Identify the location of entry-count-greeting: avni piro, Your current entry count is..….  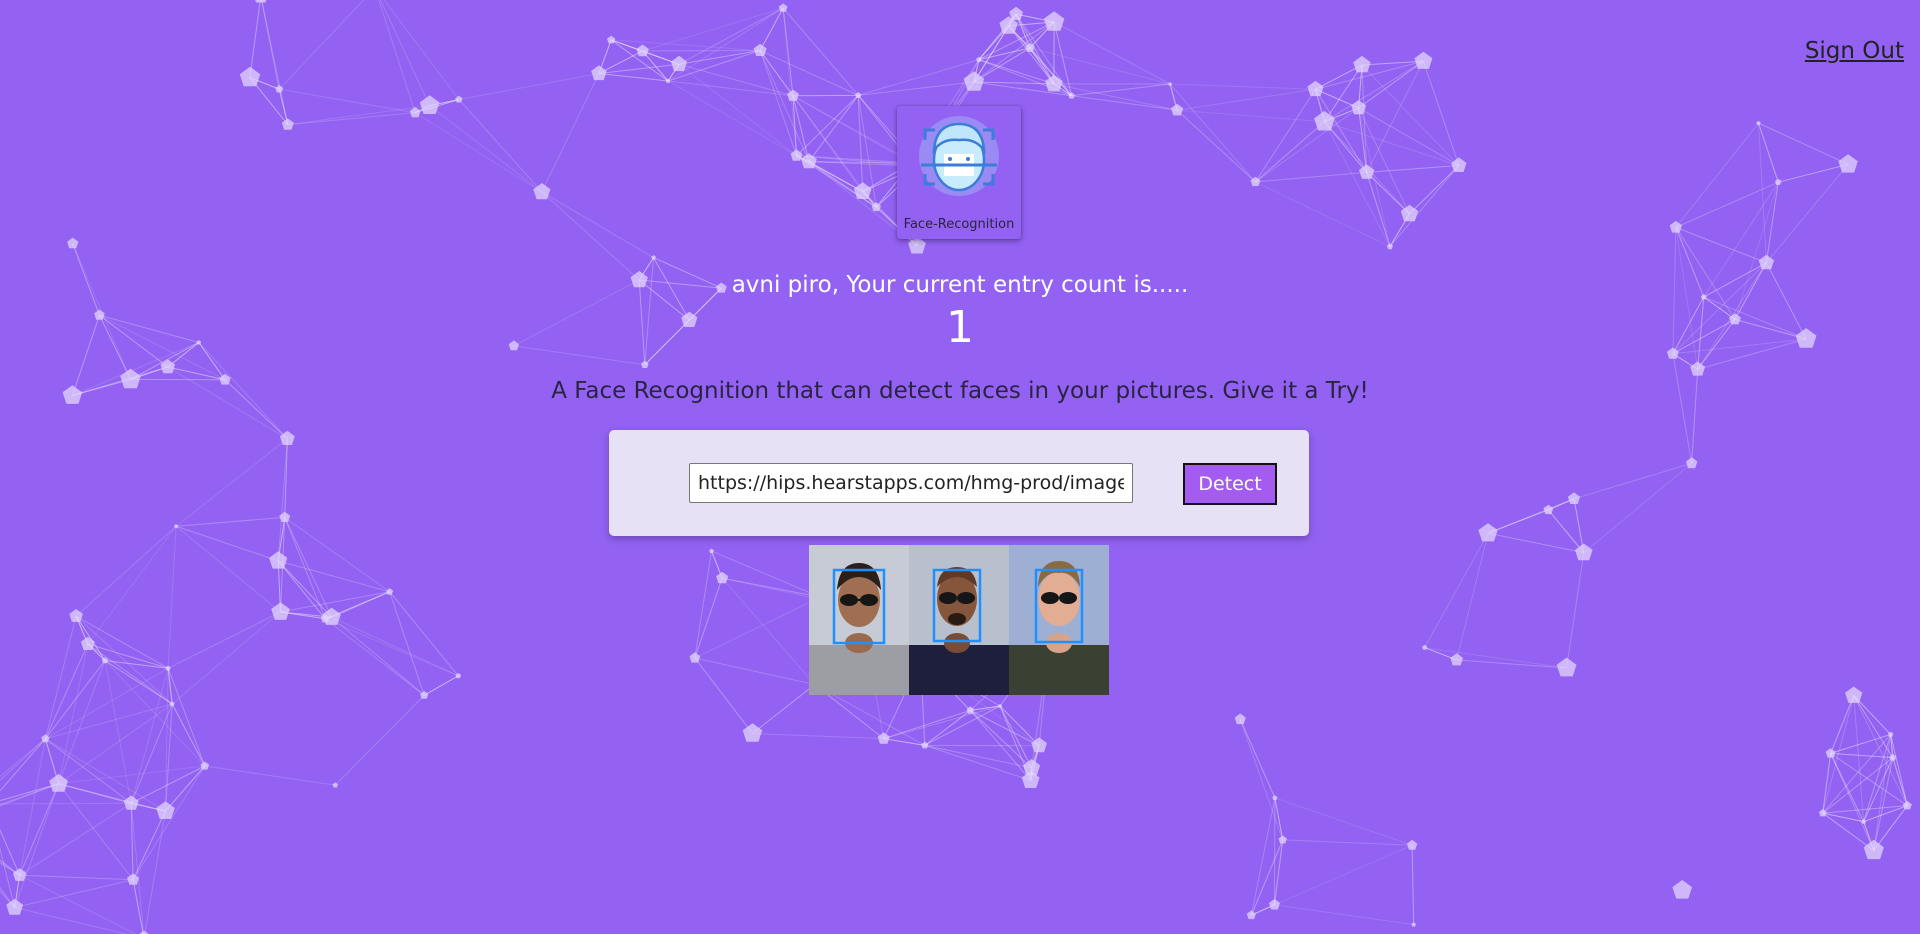
(960, 285).